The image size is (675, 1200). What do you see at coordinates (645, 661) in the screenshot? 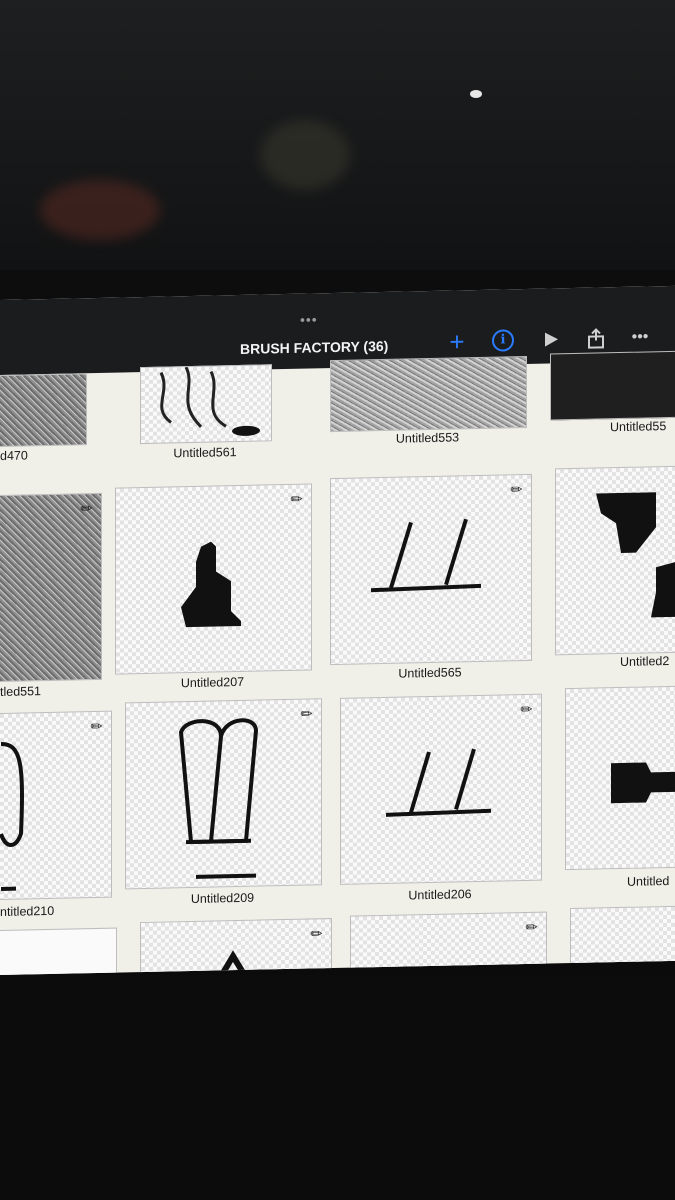
I see `brush-name: Untitled2` at bounding box center [645, 661].